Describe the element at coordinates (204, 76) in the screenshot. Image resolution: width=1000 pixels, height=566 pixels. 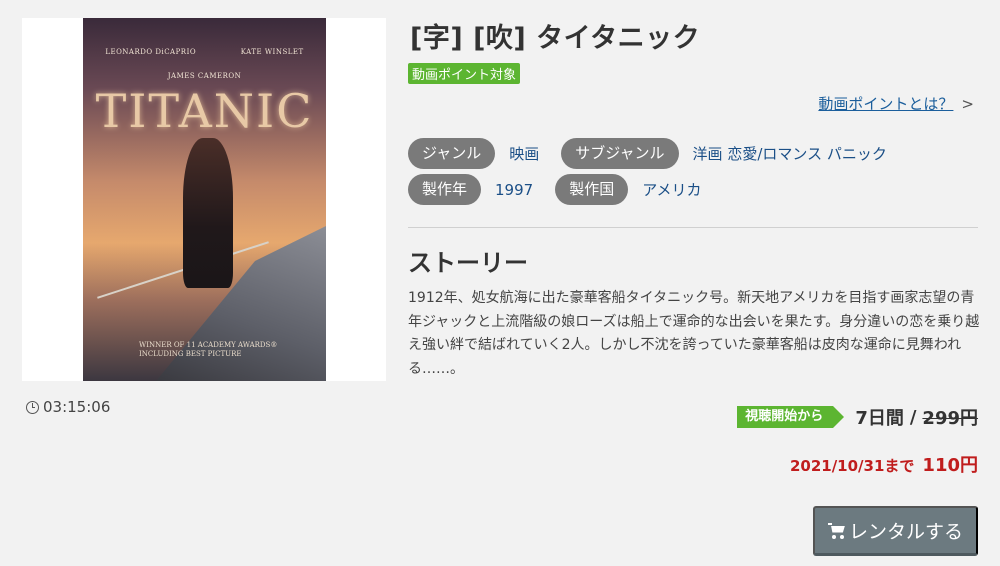
I see `poster-director: JAMES CAMERON` at that location.